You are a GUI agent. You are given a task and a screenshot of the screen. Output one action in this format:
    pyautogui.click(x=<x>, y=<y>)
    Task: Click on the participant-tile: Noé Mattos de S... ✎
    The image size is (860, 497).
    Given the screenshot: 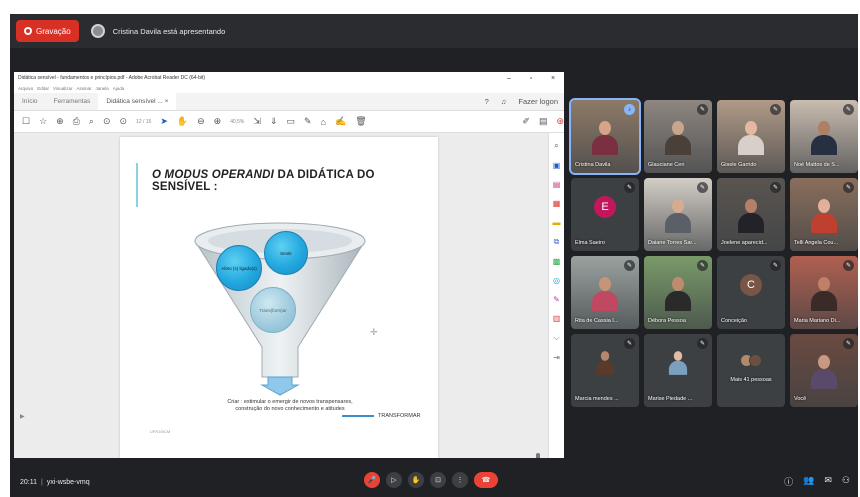 What is the action you would take?
    pyautogui.click(x=824, y=136)
    